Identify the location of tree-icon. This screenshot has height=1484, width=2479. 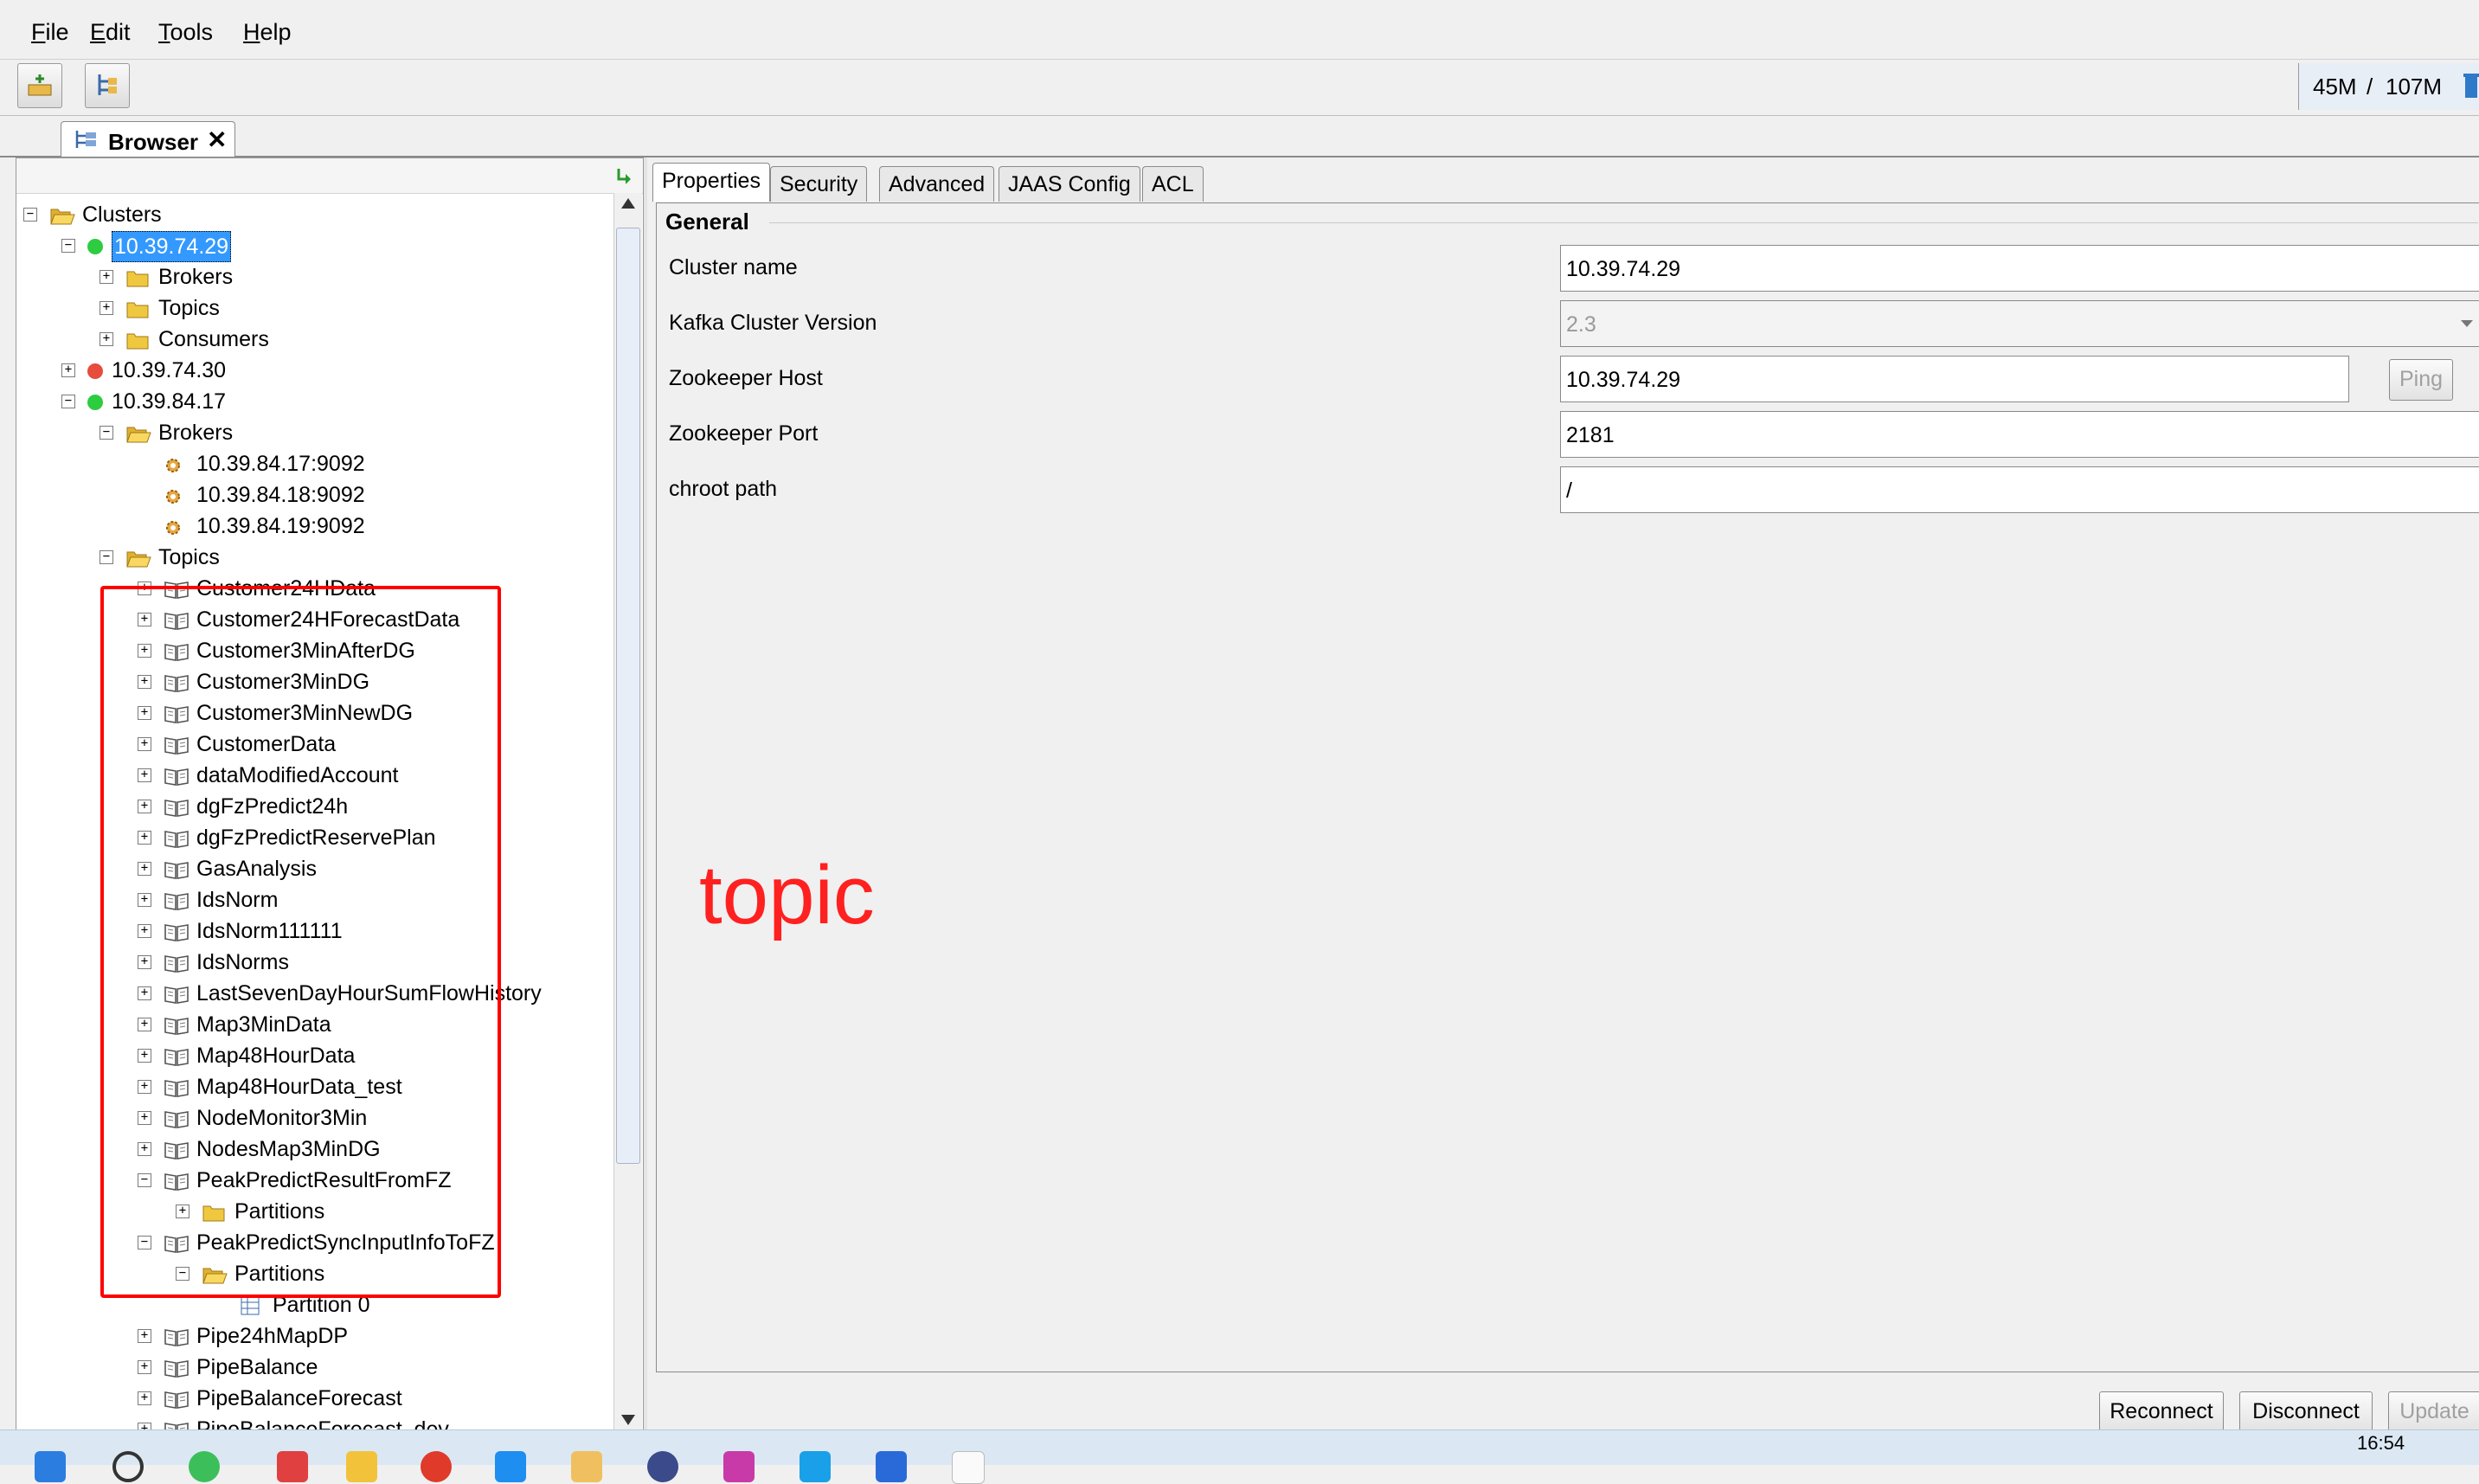
(107, 84).